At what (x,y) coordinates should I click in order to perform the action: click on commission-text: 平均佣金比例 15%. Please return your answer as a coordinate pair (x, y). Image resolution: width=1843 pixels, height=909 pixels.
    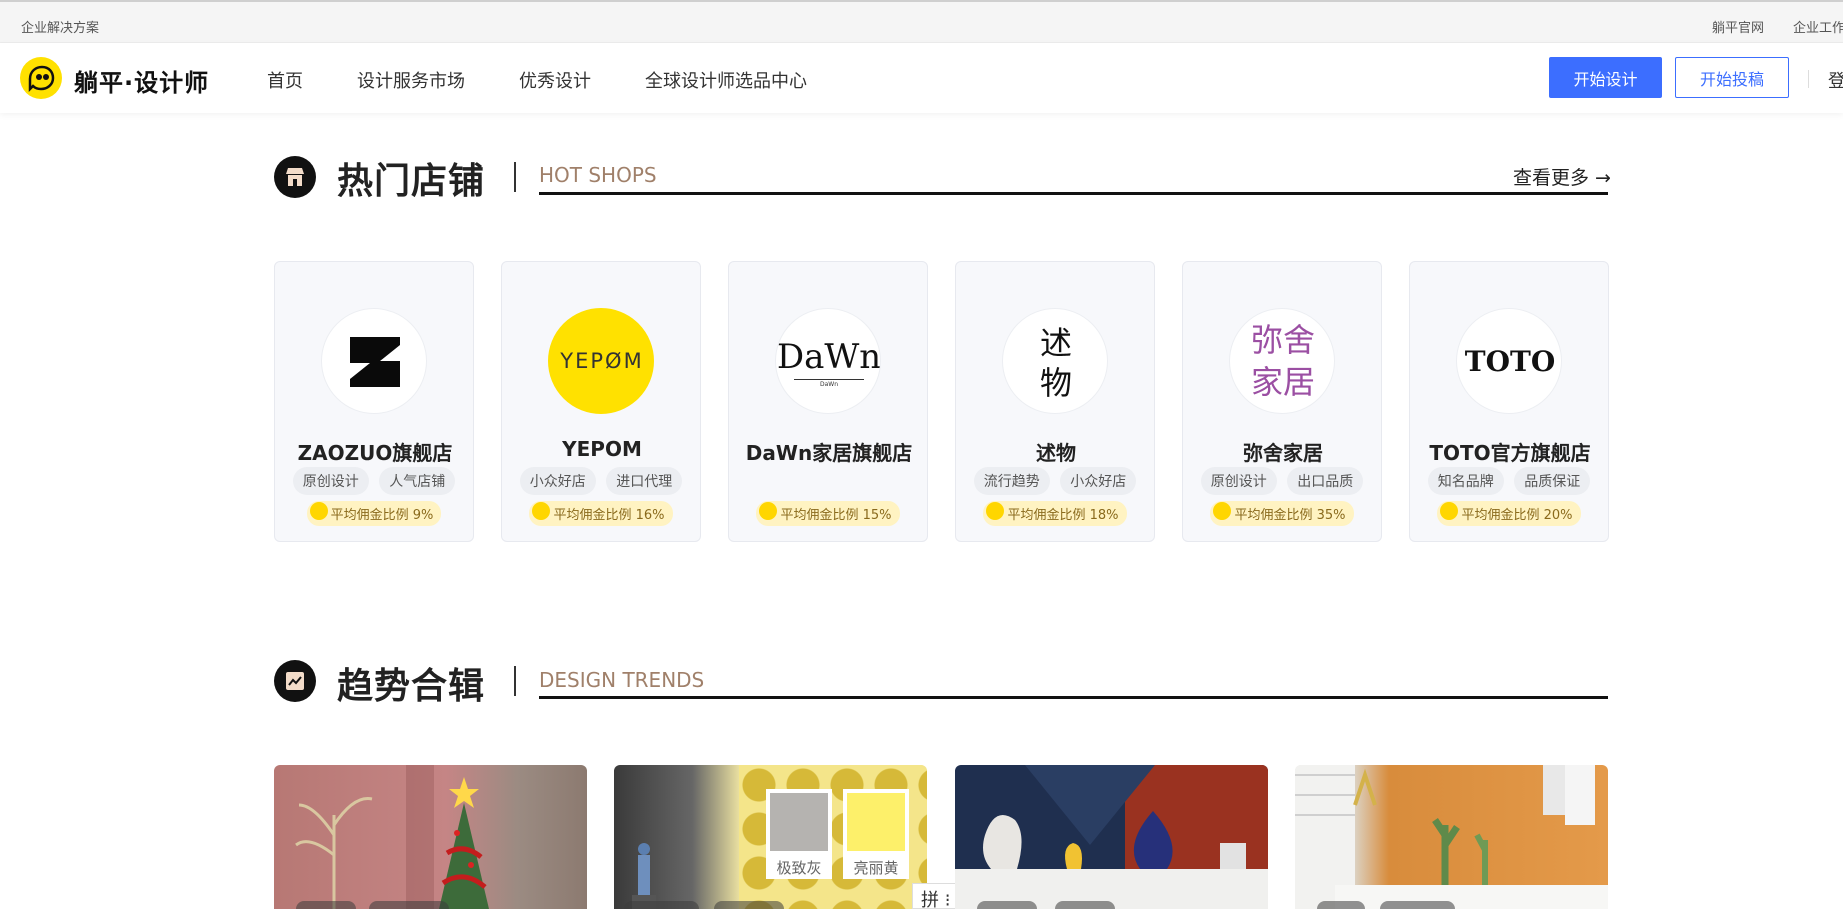
    Looking at the image, I should click on (836, 515).